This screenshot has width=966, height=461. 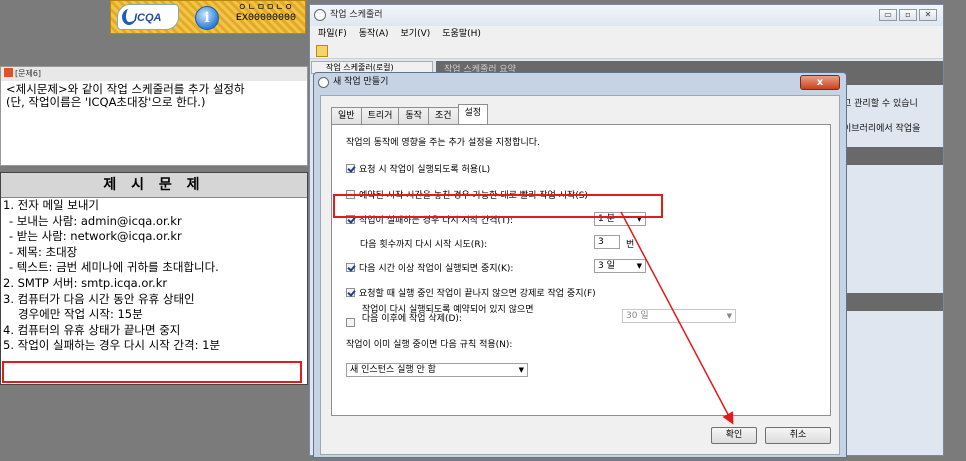 What do you see at coordinates (436, 269) in the screenshot?
I see `stop-if-runs-long-label: 다음 시간 이상 작업이 실행되면 중지(K):` at bounding box center [436, 269].